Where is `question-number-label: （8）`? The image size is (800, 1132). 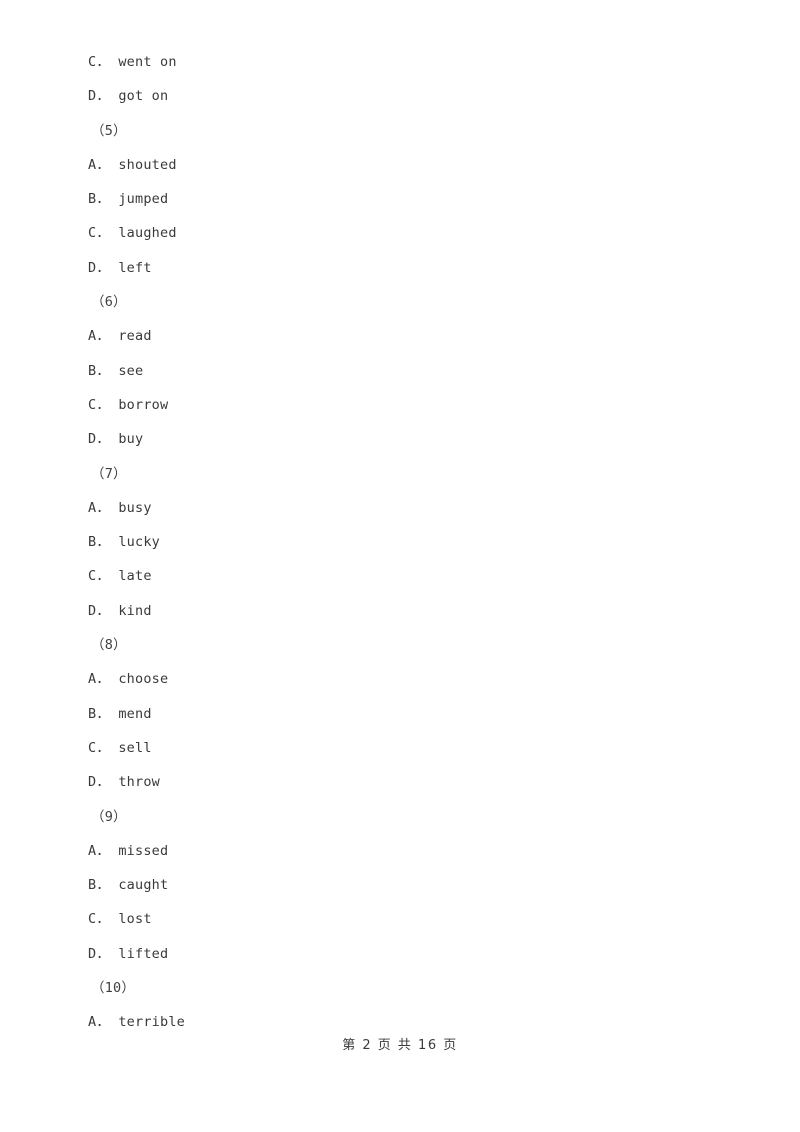 question-number-label: （8） is located at coordinates (109, 645).